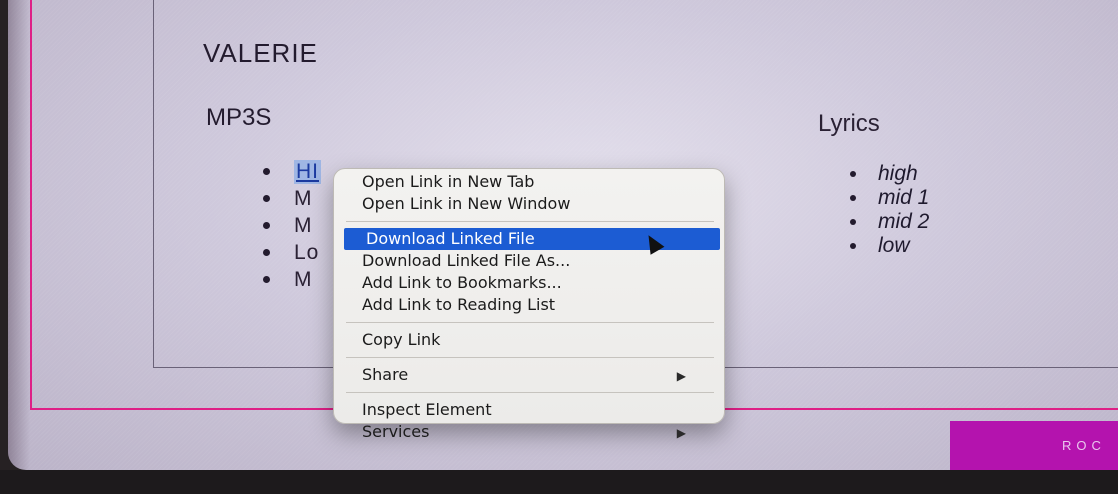 Image resolution: width=1118 pixels, height=494 pixels. Describe the element at coordinates (292, 252) in the screenshot. I see `mp3-list-item: Lo` at that location.